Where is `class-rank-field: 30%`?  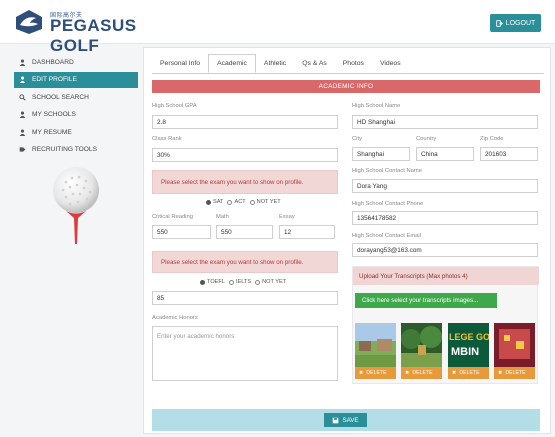
class-rank-field: 30% is located at coordinates (245, 155).